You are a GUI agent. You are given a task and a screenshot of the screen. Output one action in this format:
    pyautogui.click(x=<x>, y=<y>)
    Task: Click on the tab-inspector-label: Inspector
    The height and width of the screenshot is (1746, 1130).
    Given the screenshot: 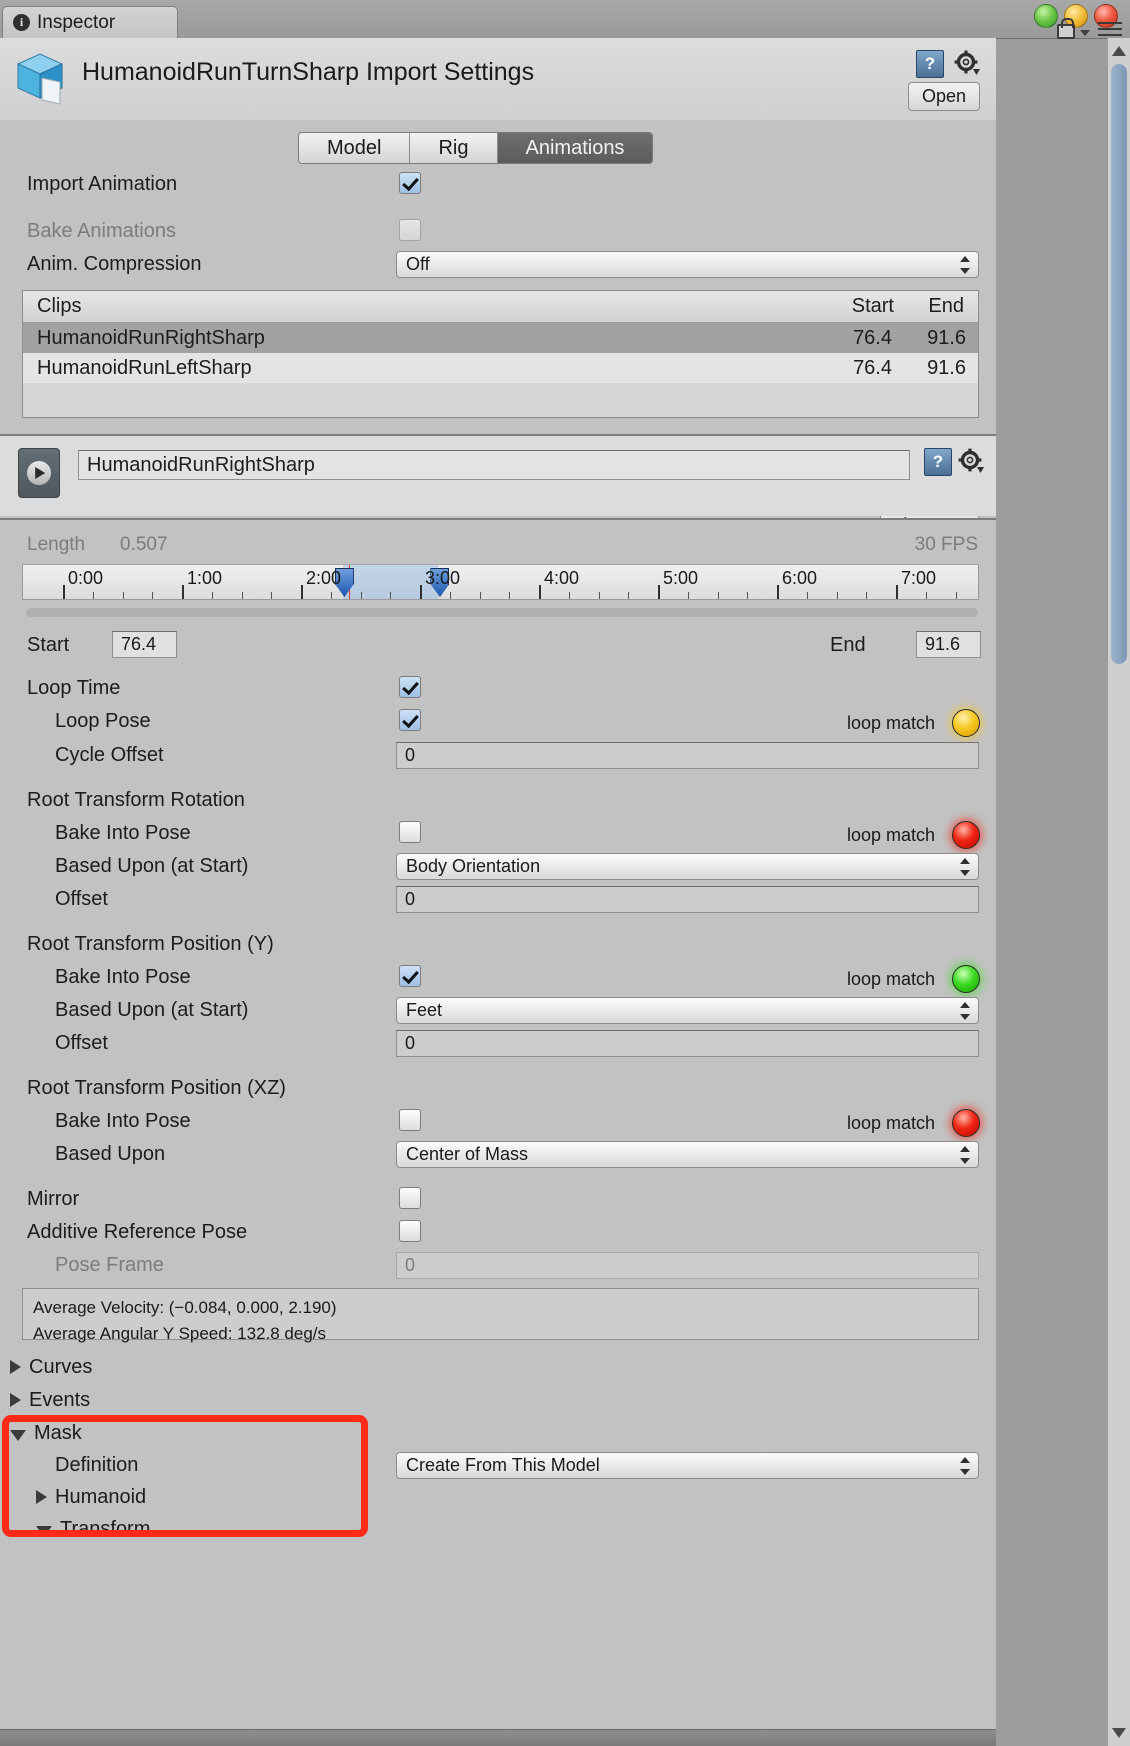 What is the action you would take?
    pyautogui.click(x=76, y=22)
    